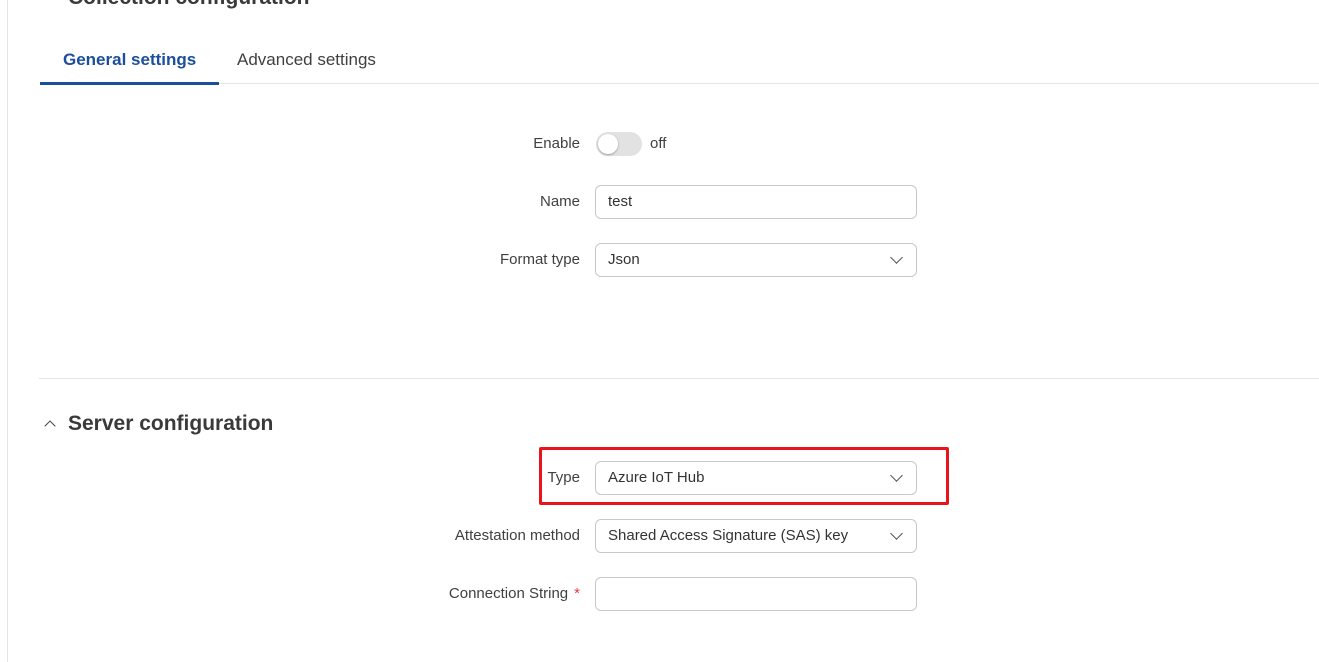 The height and width of the screenshot is (662, 1319). What do you see at coordinates (189, 5) in the screenshot?
I see `collection-configuration-title: Collection configuration` at bounding box center [189, 5].